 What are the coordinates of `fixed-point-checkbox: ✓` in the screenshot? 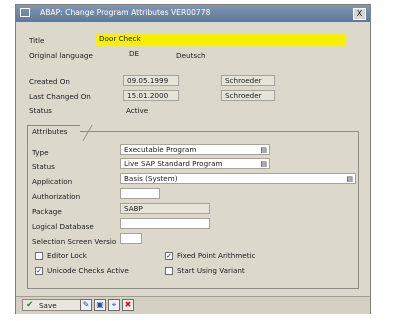 It's located at (169, 256).